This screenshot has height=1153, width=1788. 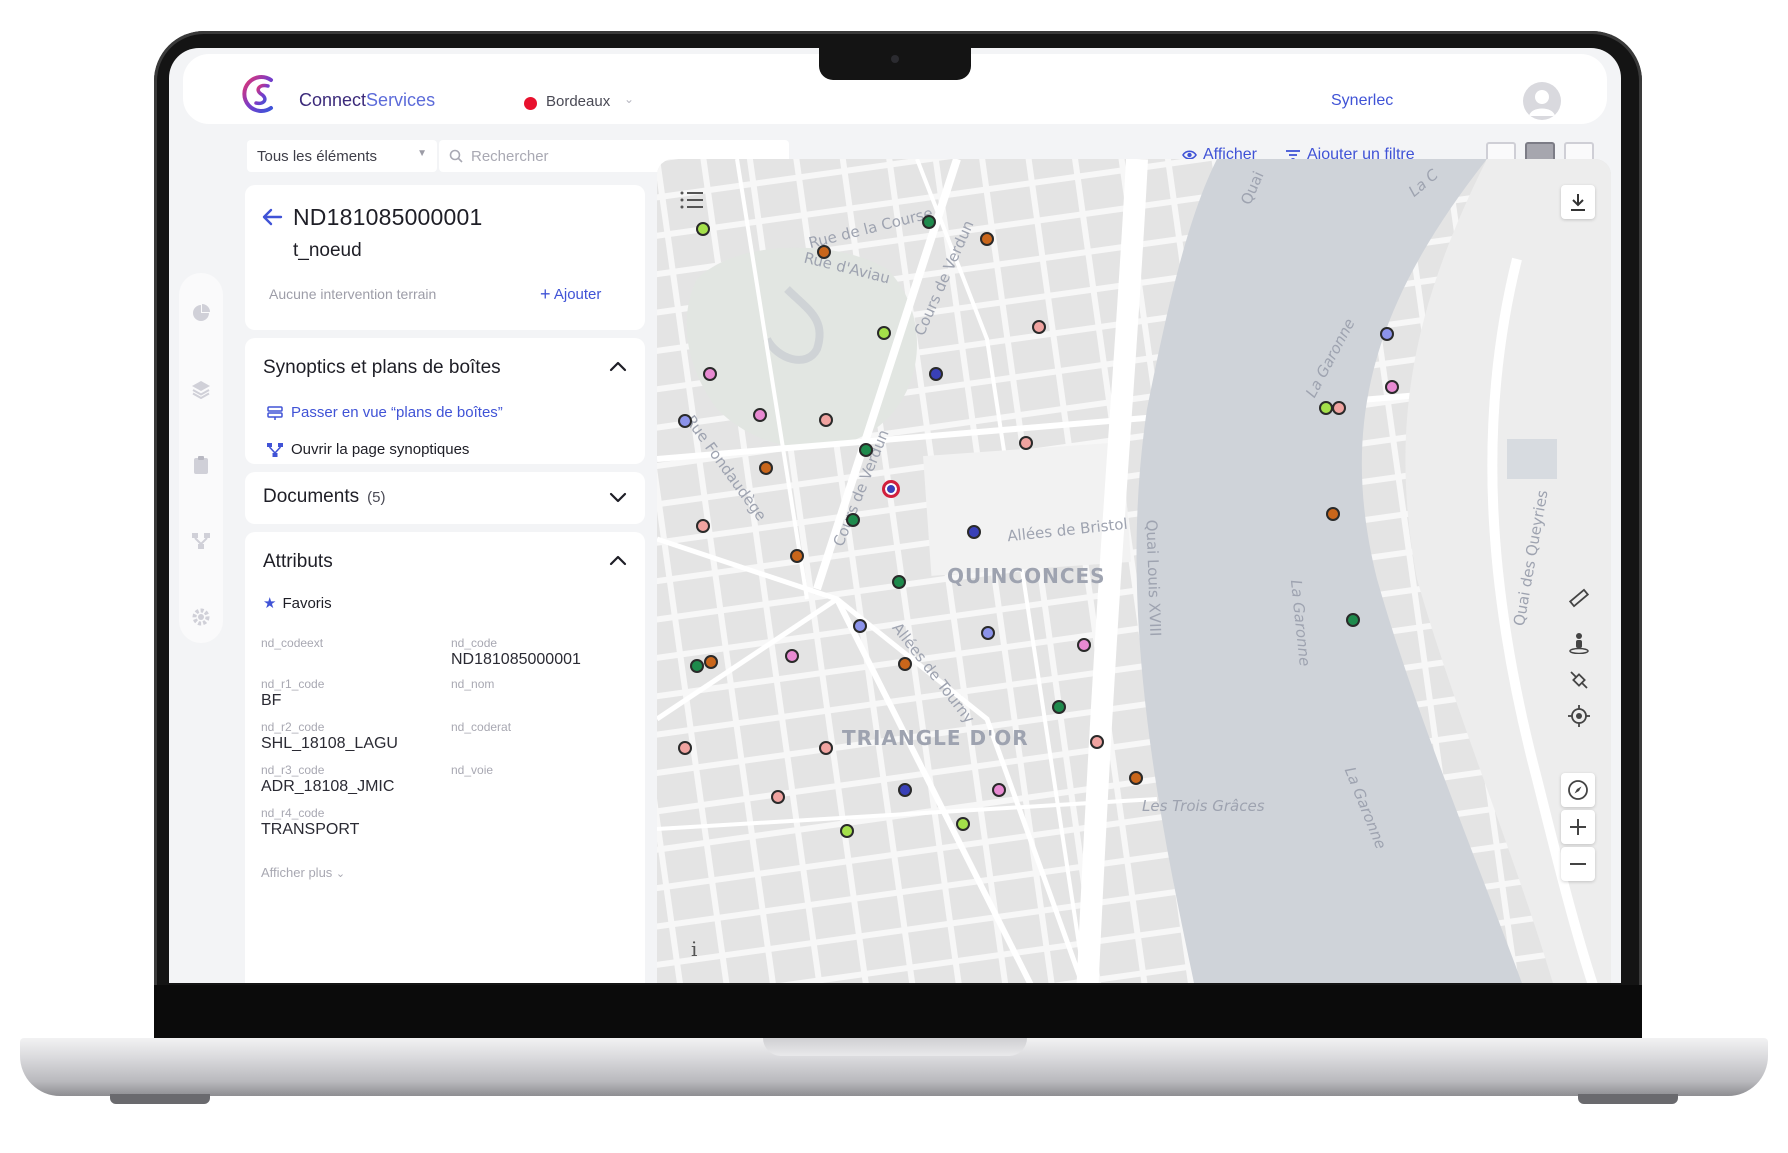 I want to click on brand-logo-icon, so click(x=261, y=94).